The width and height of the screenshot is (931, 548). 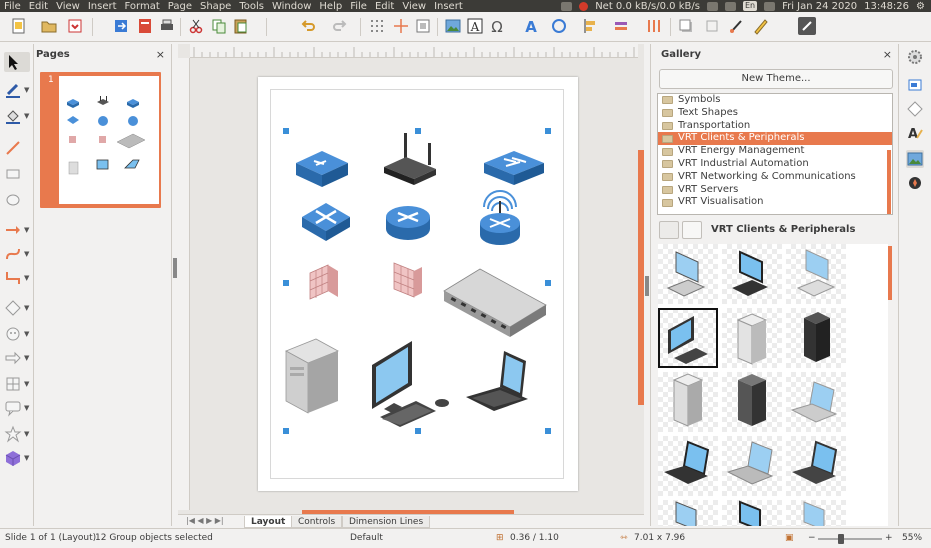 I want to click on patch-panel-icon, so click(x=495, y=302).